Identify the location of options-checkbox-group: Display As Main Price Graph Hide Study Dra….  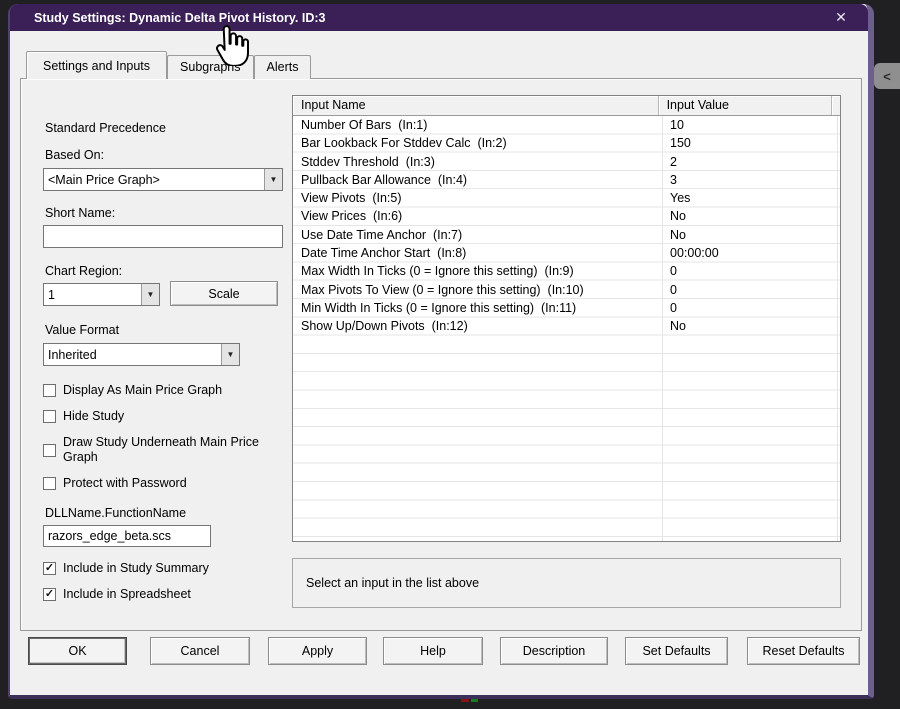
(162, 437).